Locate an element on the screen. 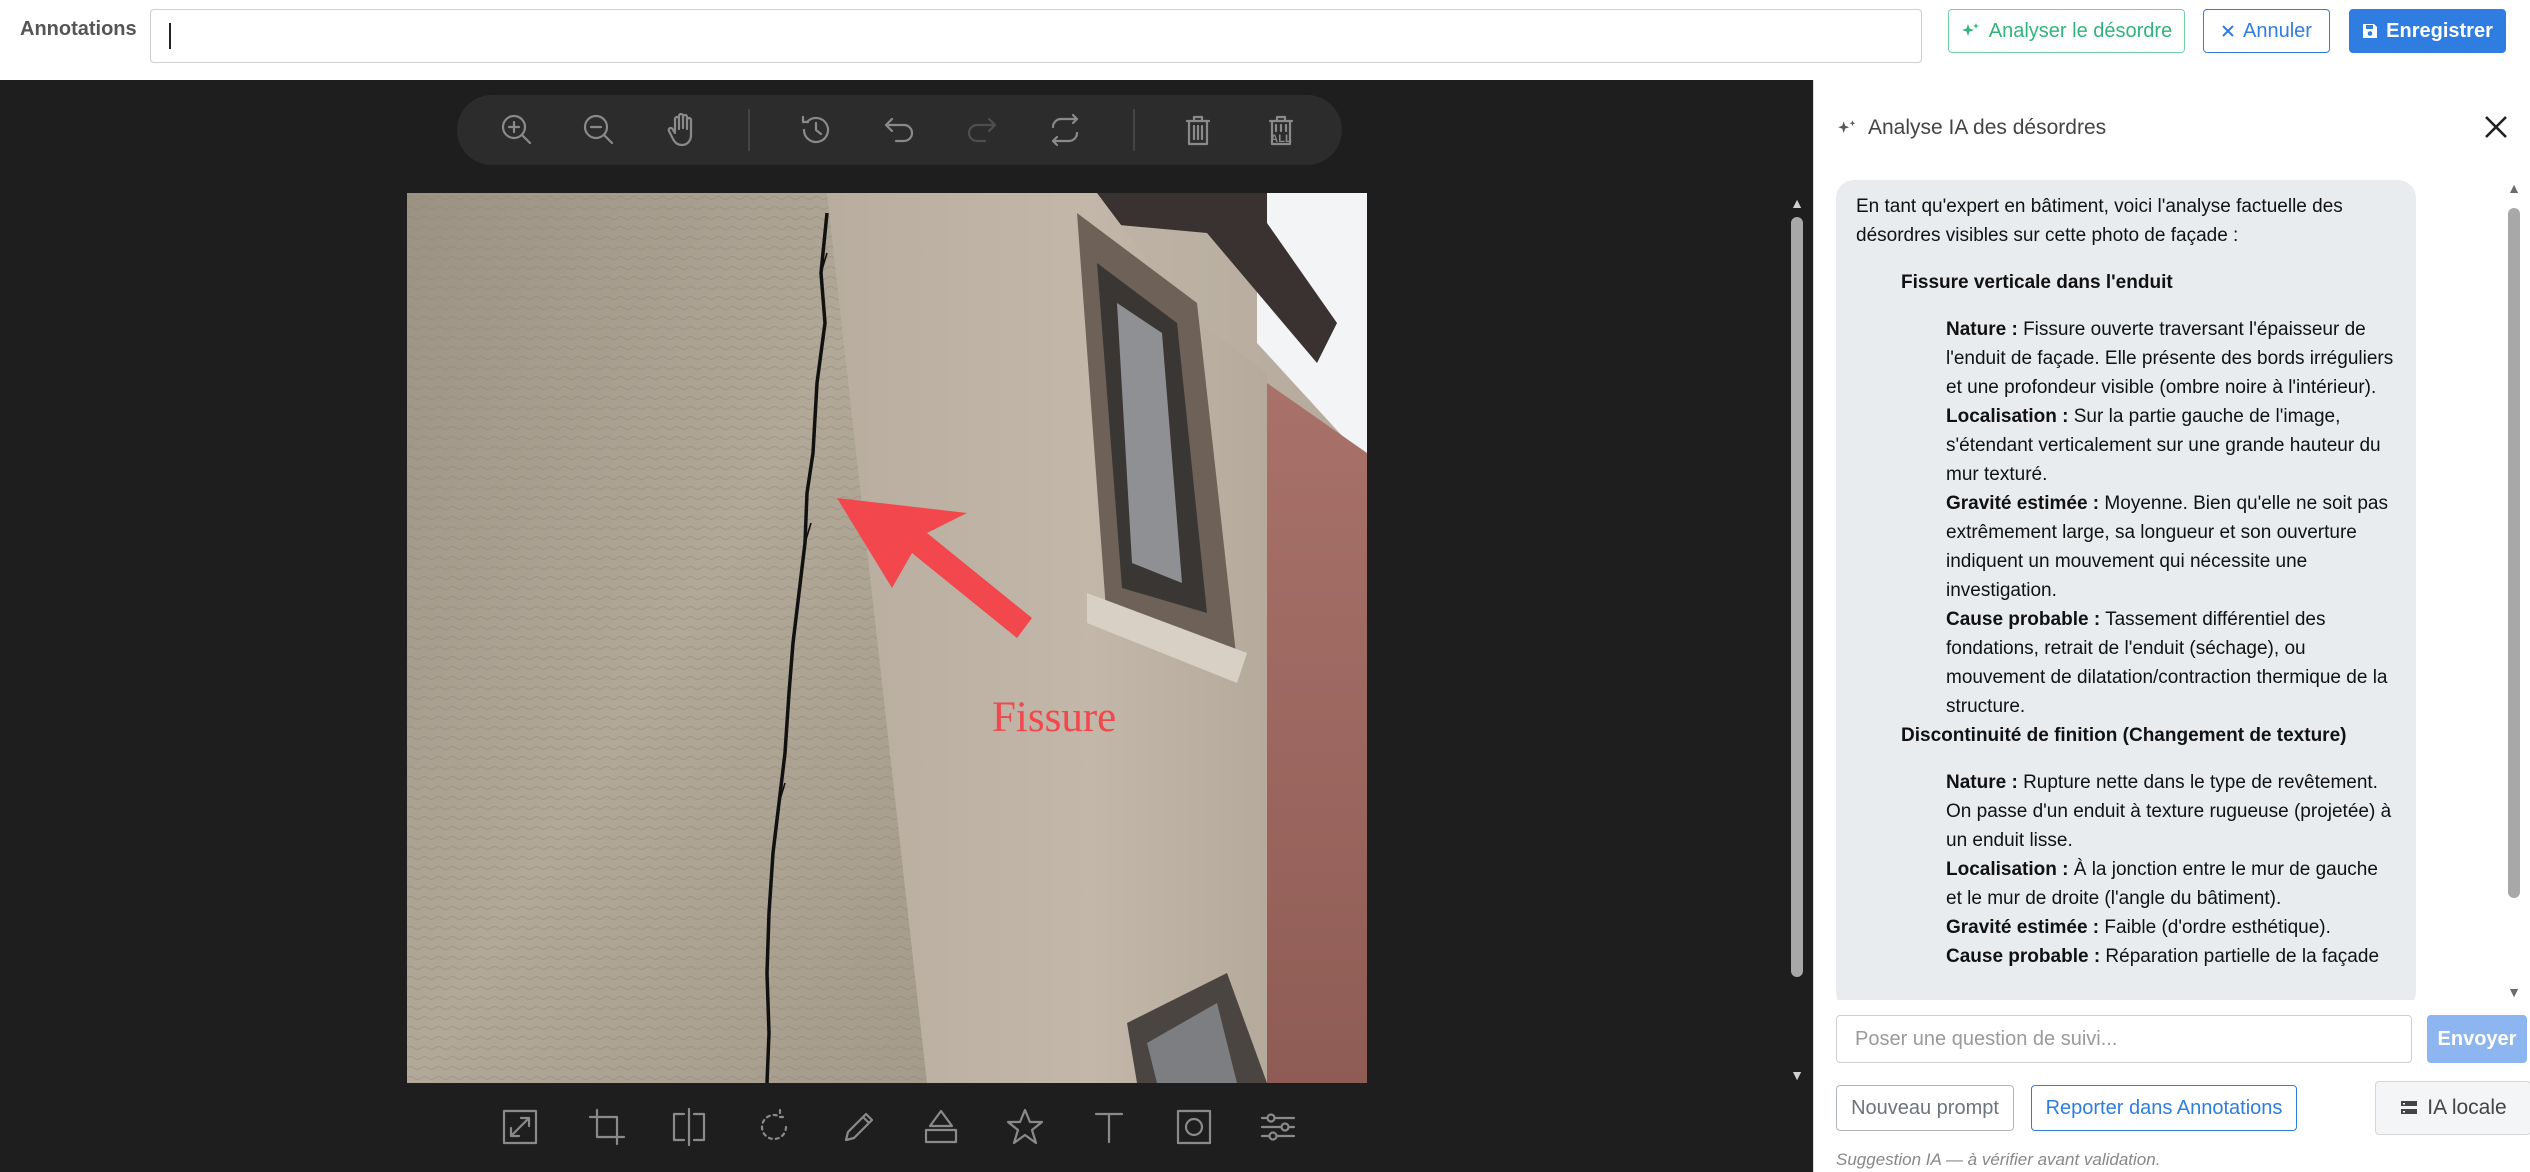 The height and width of the screenshot is (1172, 2530). save-label: Enregistrer is located at coordinates (2439, 30).